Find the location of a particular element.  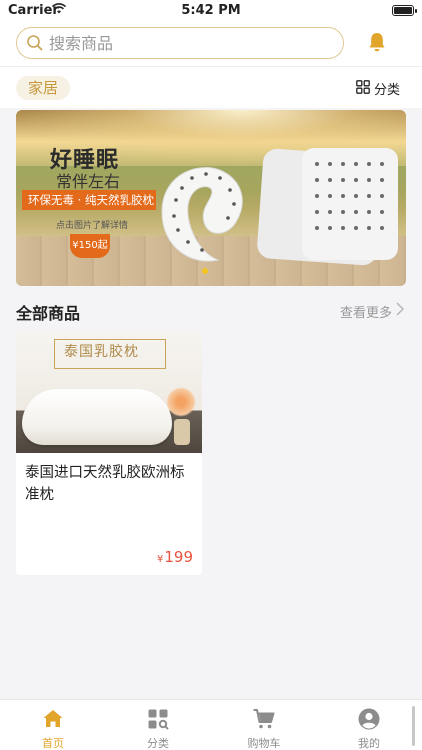

product-price: ¥199 is located at coordinates (175, 557).